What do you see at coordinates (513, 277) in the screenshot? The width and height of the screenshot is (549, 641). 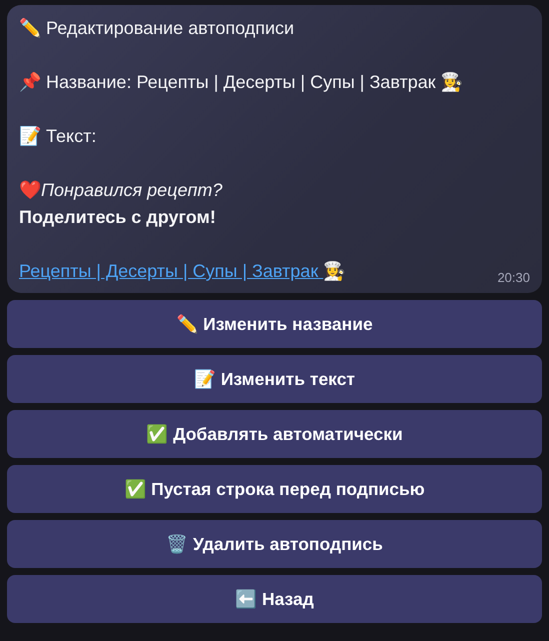 I see `message-time: 20:30` at bounding box center [513, 277].